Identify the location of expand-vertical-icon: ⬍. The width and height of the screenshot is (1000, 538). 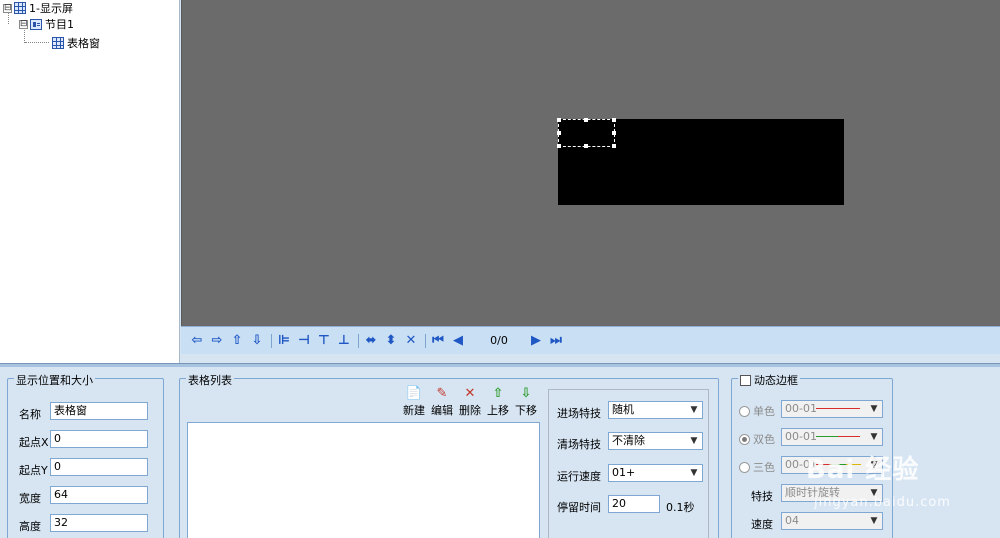
(391, 341).